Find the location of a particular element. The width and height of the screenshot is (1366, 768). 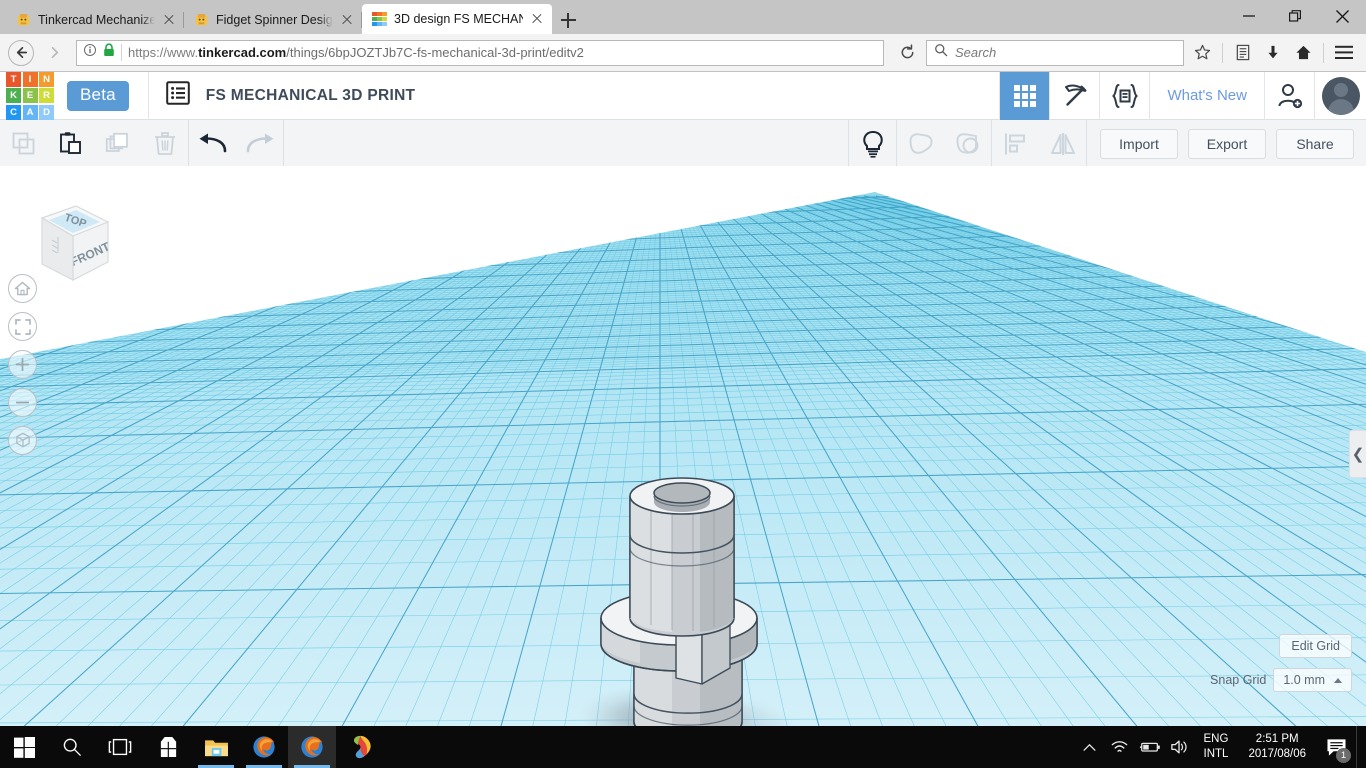

notification-badge: 1 is located at coordinates (1343, 755).